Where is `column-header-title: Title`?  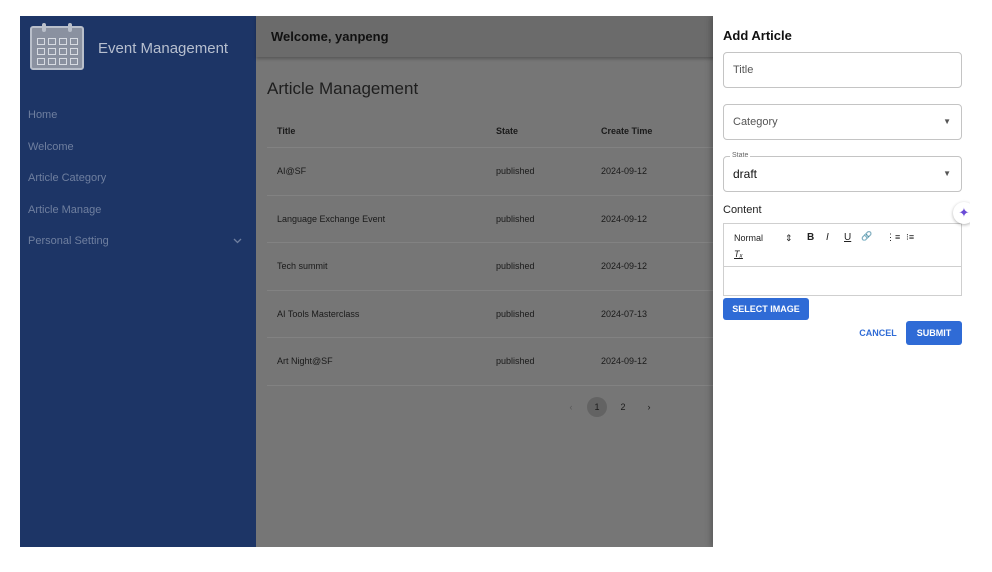
column-header-title: Title is located at coordinates (286, 131).